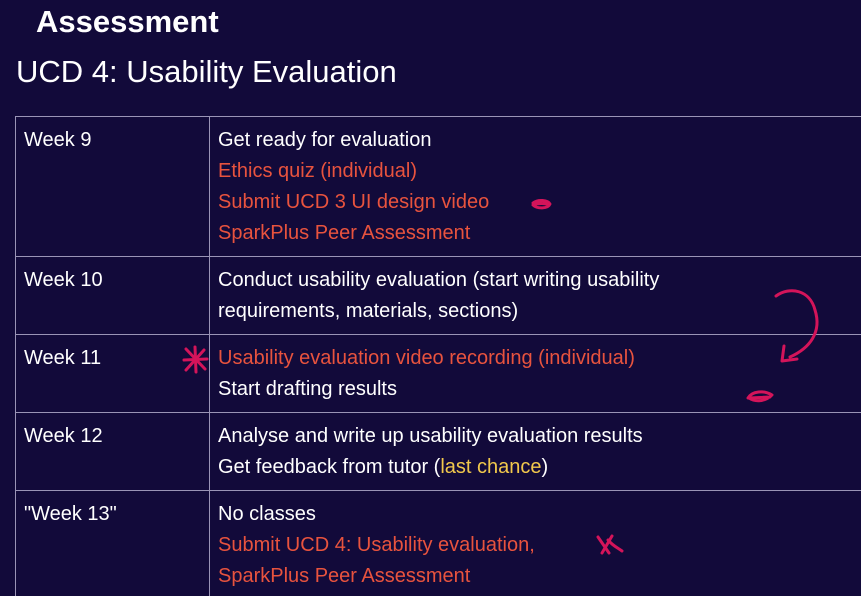  What do you see at coordinates (127, 21) in the screenshot?
I see `section-label: Assessment` at bounding box center [127, 21].